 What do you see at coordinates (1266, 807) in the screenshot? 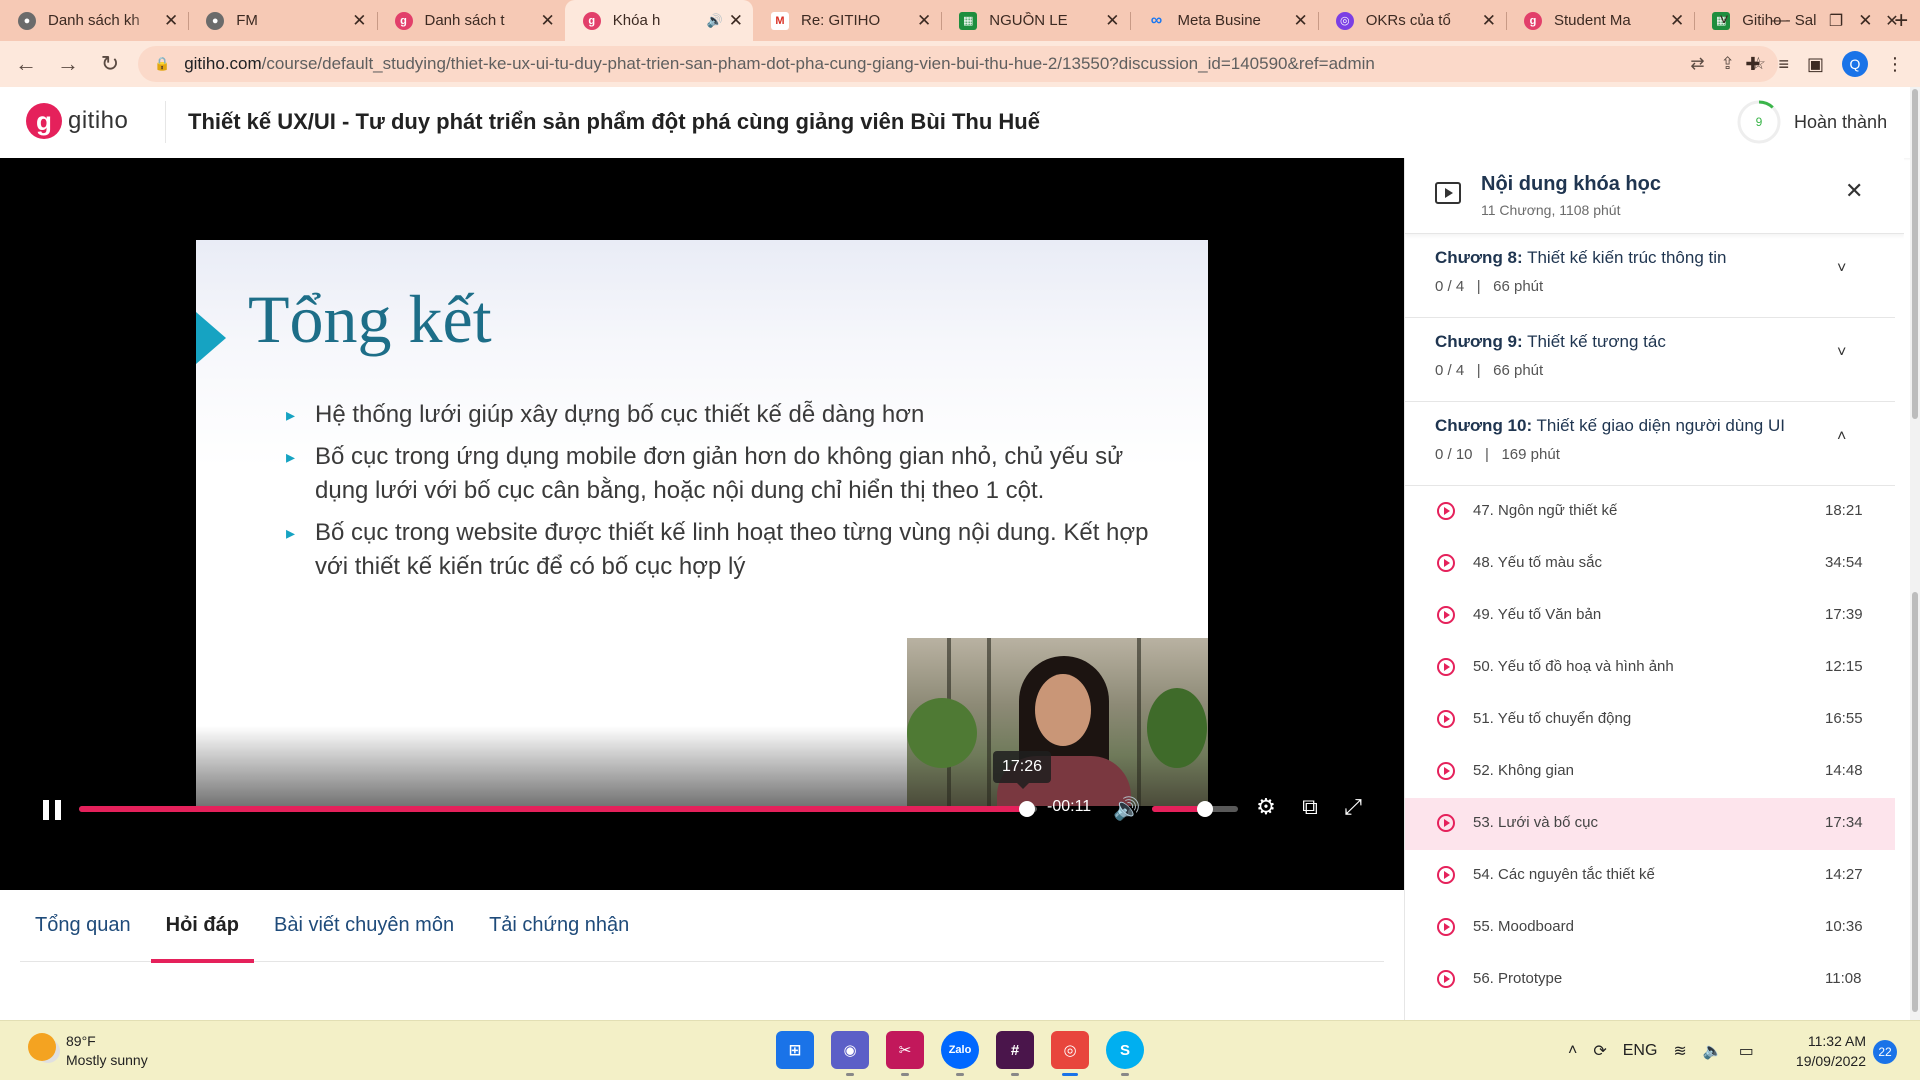
I see `settings-gear-icon: ⚙` at bounding box center [1266, 807].